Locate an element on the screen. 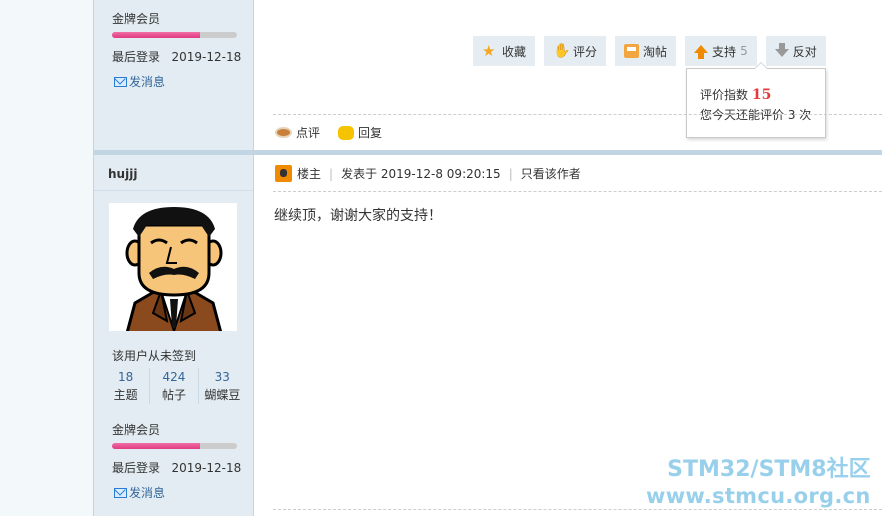  posted-at: 发表于 2019-12-8 09:20:15 is located at coordinates (421, 174).